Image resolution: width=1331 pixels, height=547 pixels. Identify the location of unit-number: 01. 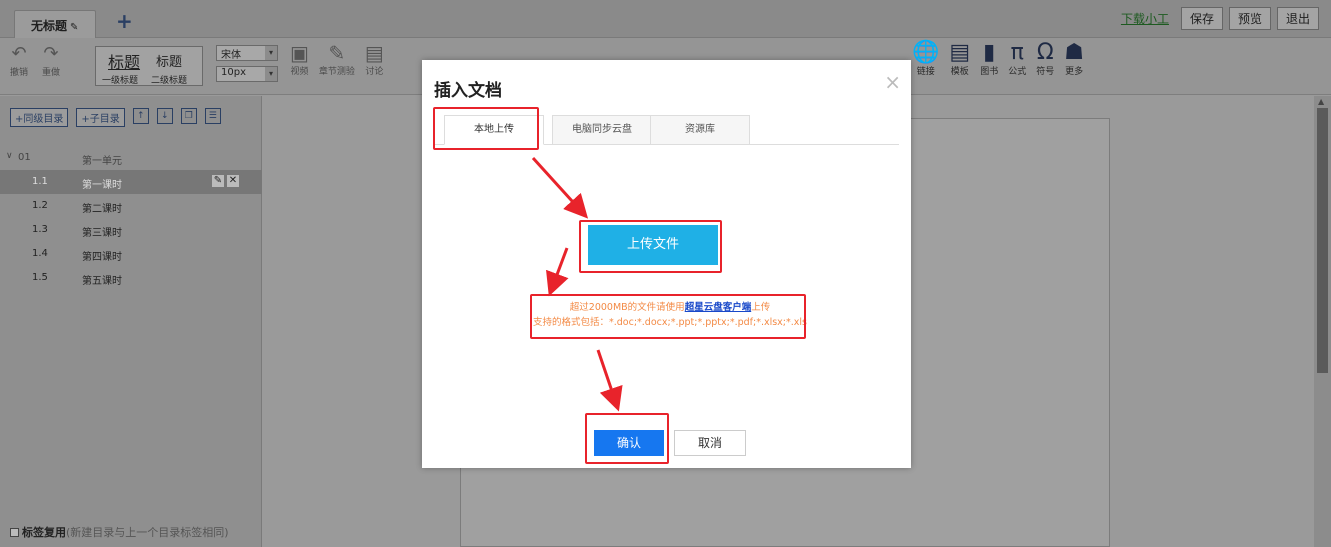
(24, 157).